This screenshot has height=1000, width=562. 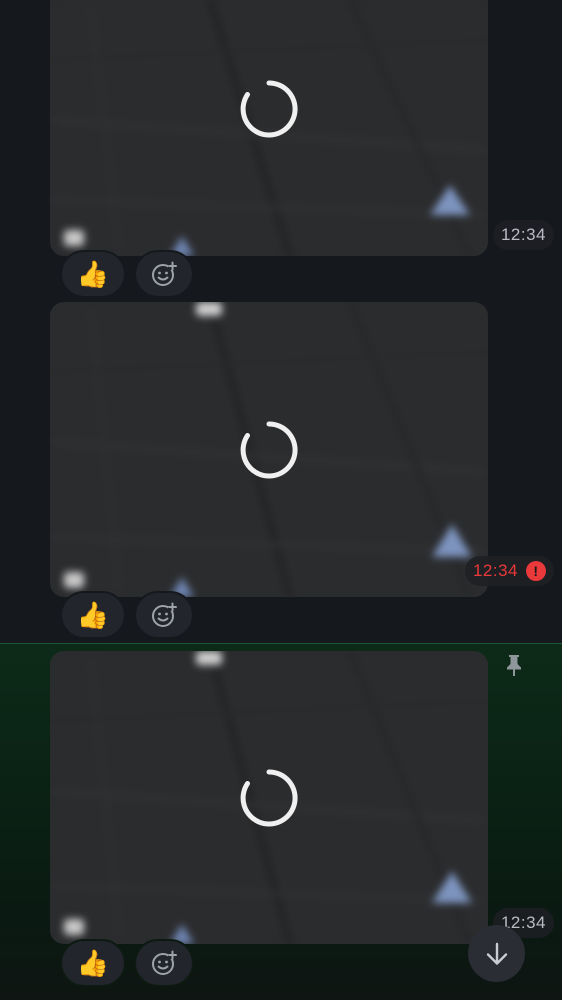 I want to click on scroll-to-bottom-button, so click(x=496, y=953).